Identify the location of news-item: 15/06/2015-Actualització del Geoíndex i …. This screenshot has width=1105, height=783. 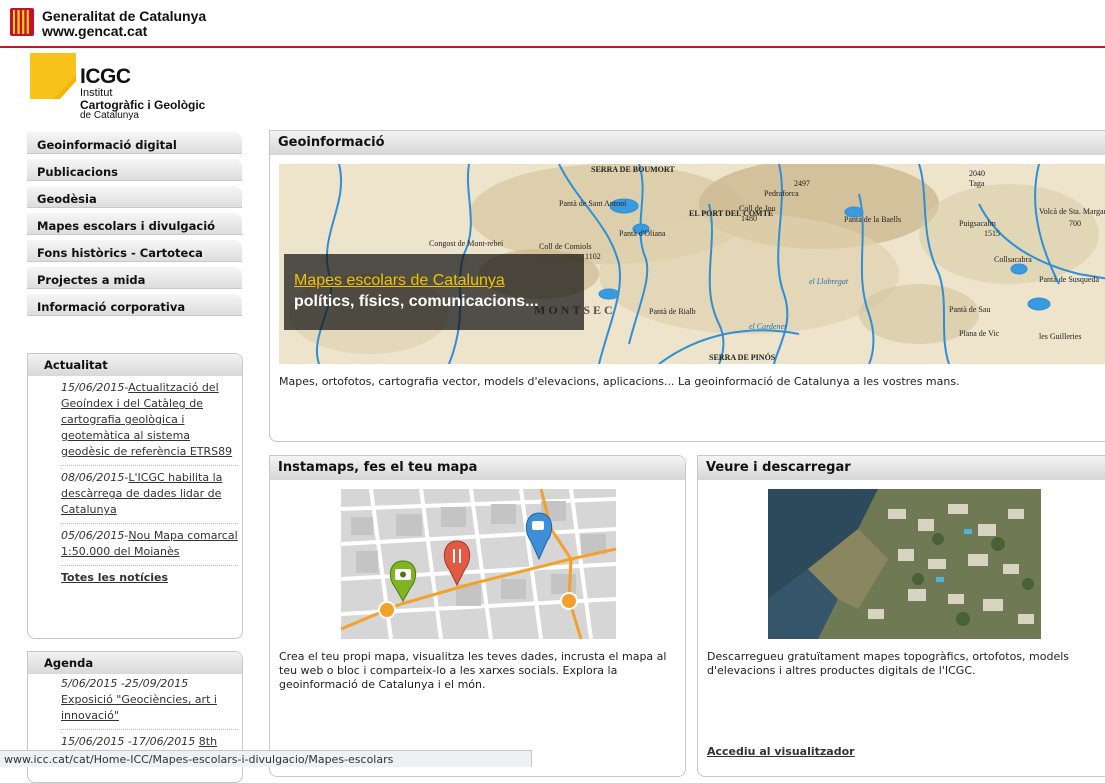
(149, 421).